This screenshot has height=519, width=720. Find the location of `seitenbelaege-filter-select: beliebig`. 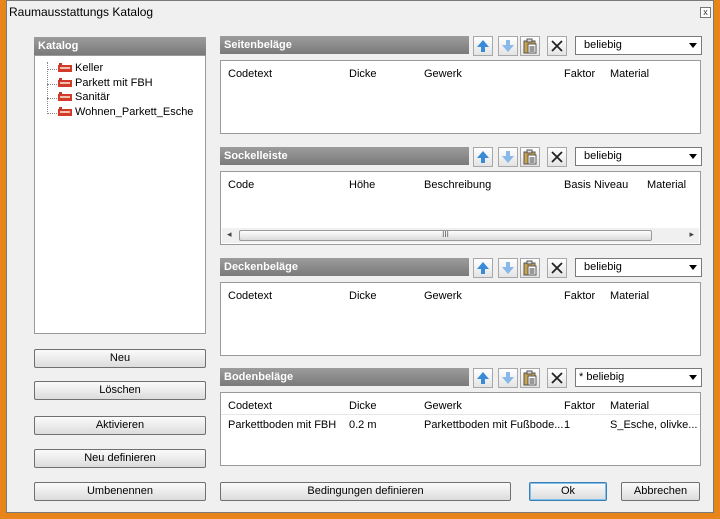

seitenbelaege-filter-select: beliebig is located at coordinates (638, 45).